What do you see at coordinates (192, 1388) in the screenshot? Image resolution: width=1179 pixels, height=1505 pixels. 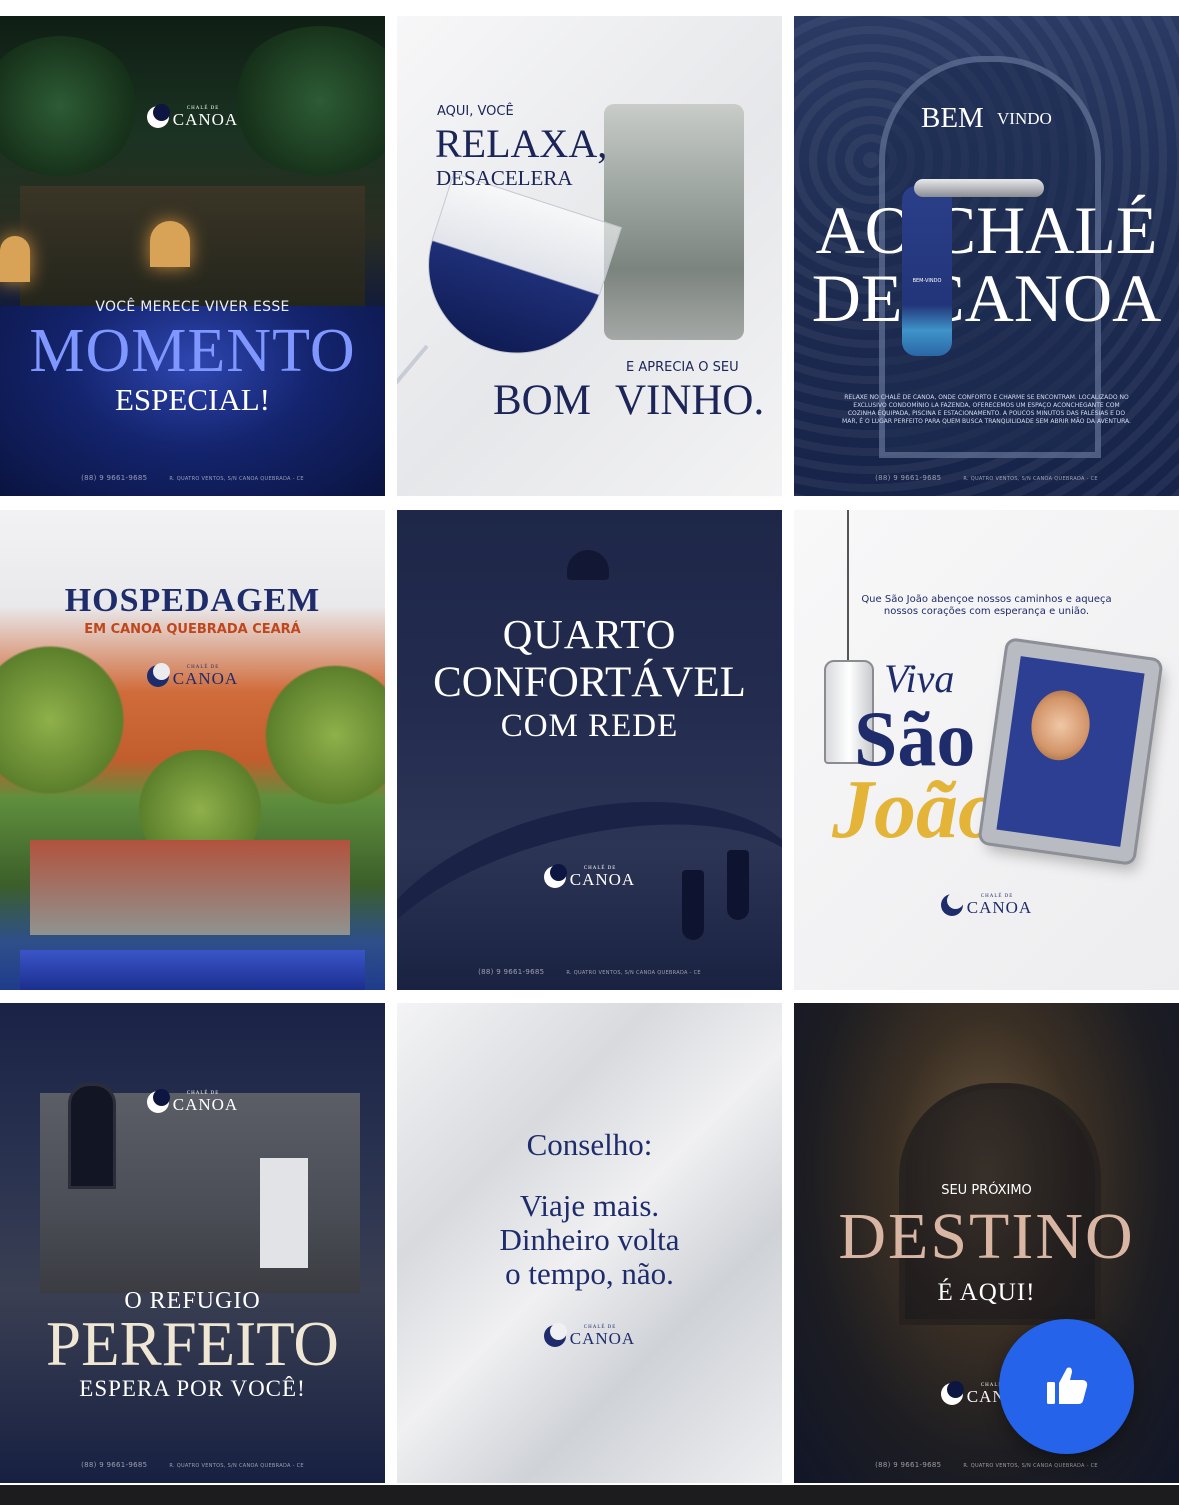 I see `post-text-line3: ESPERA POR VOCÊ!` at bounding box center [192, 1388].